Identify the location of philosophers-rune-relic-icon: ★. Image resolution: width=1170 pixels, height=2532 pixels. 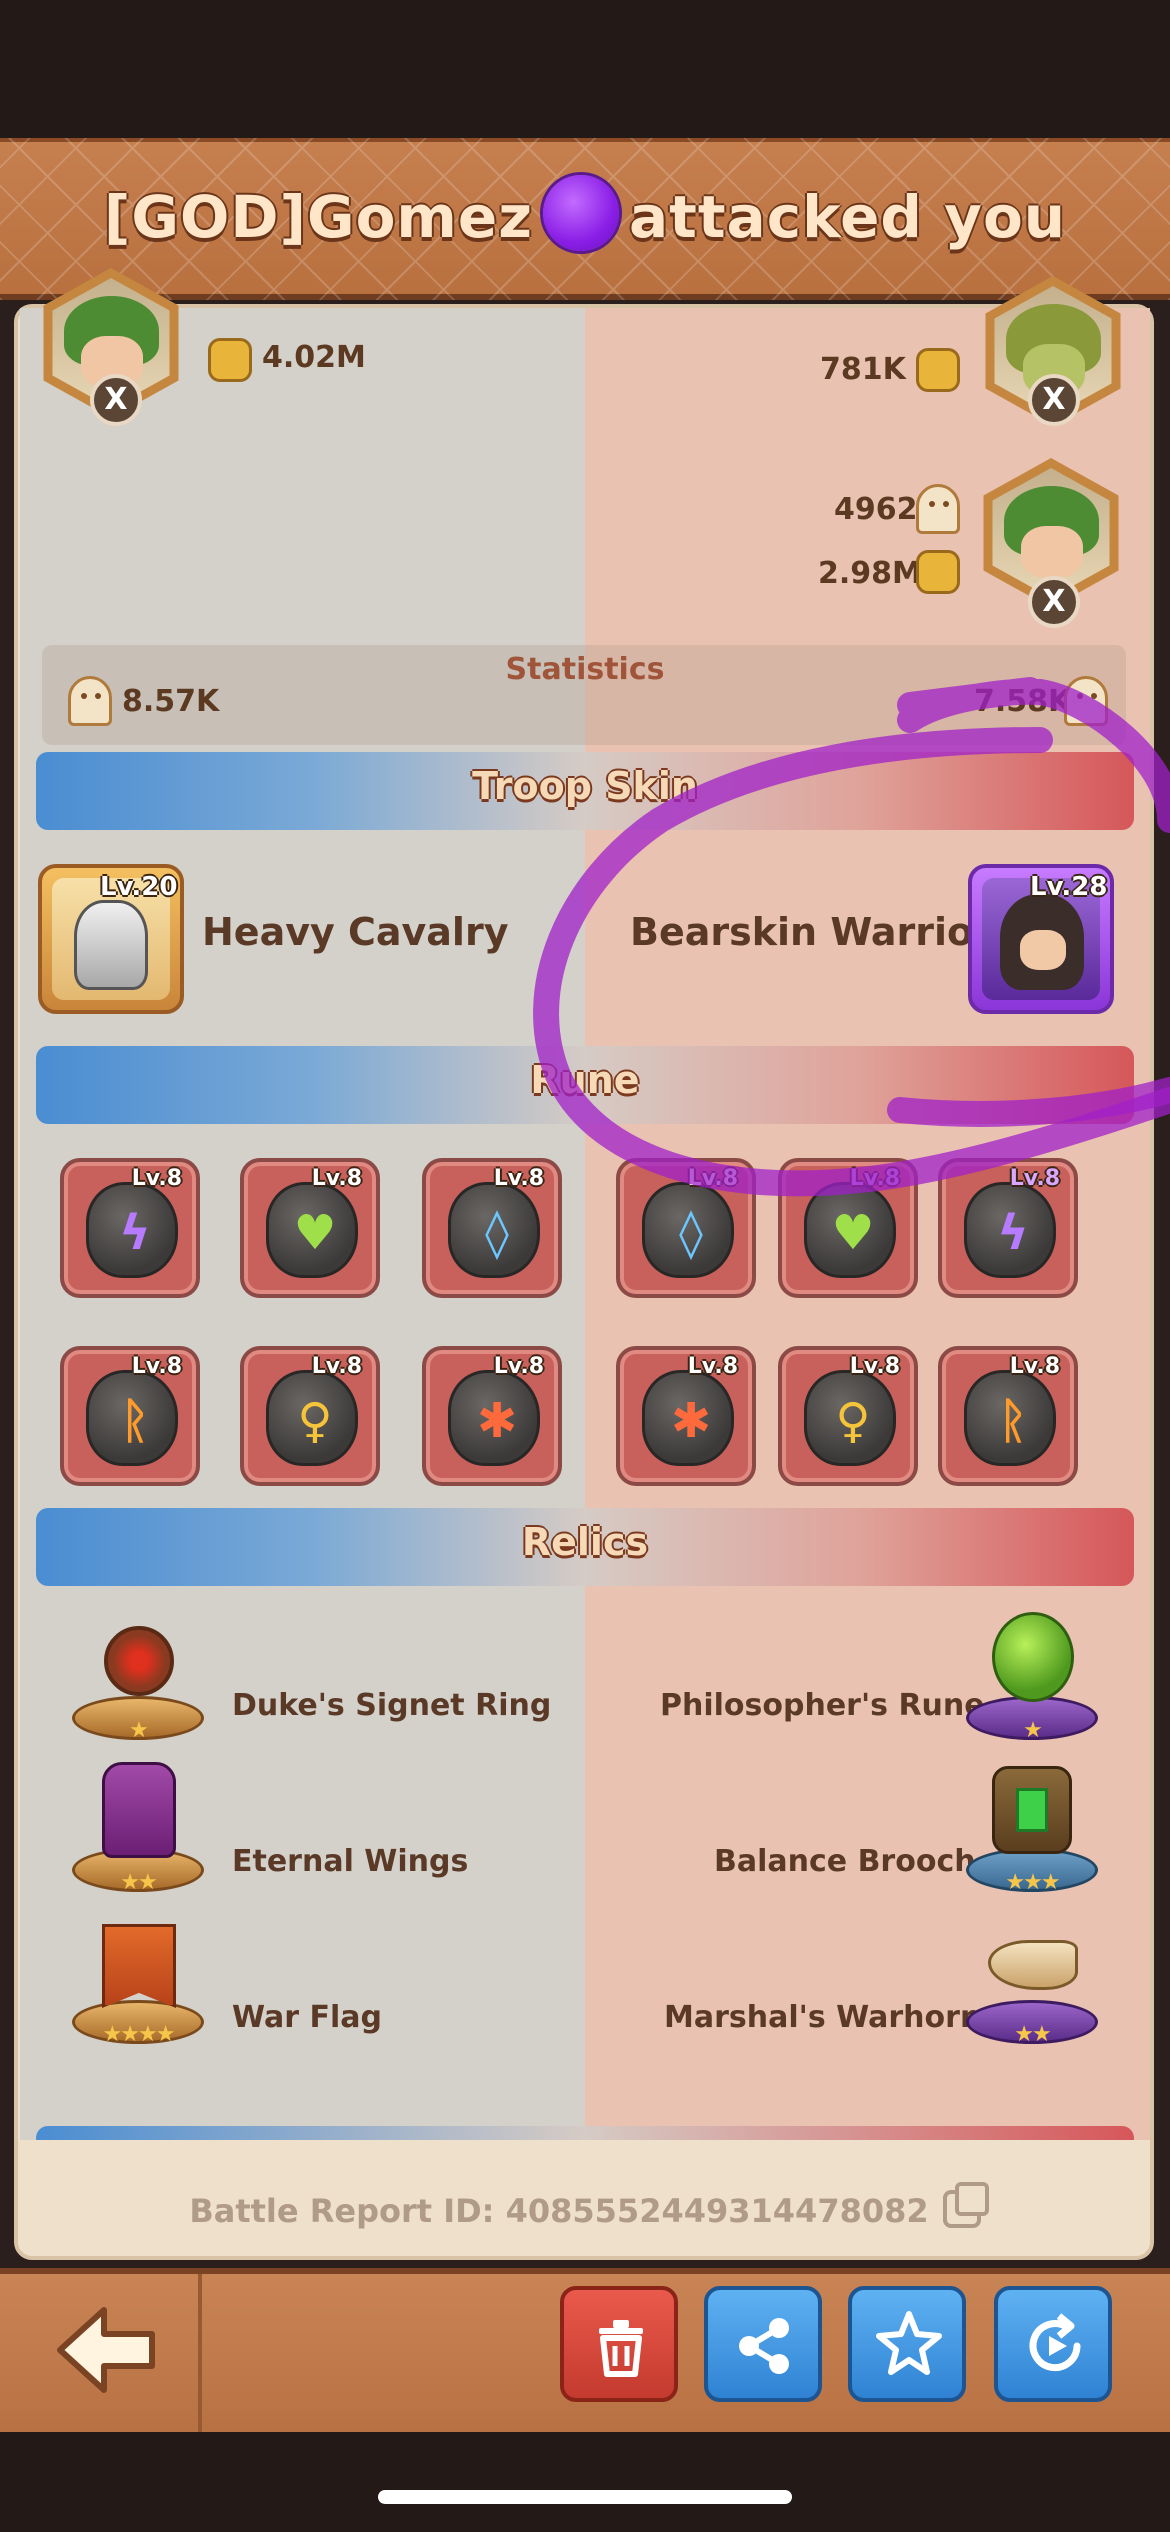
(1032, 1676).